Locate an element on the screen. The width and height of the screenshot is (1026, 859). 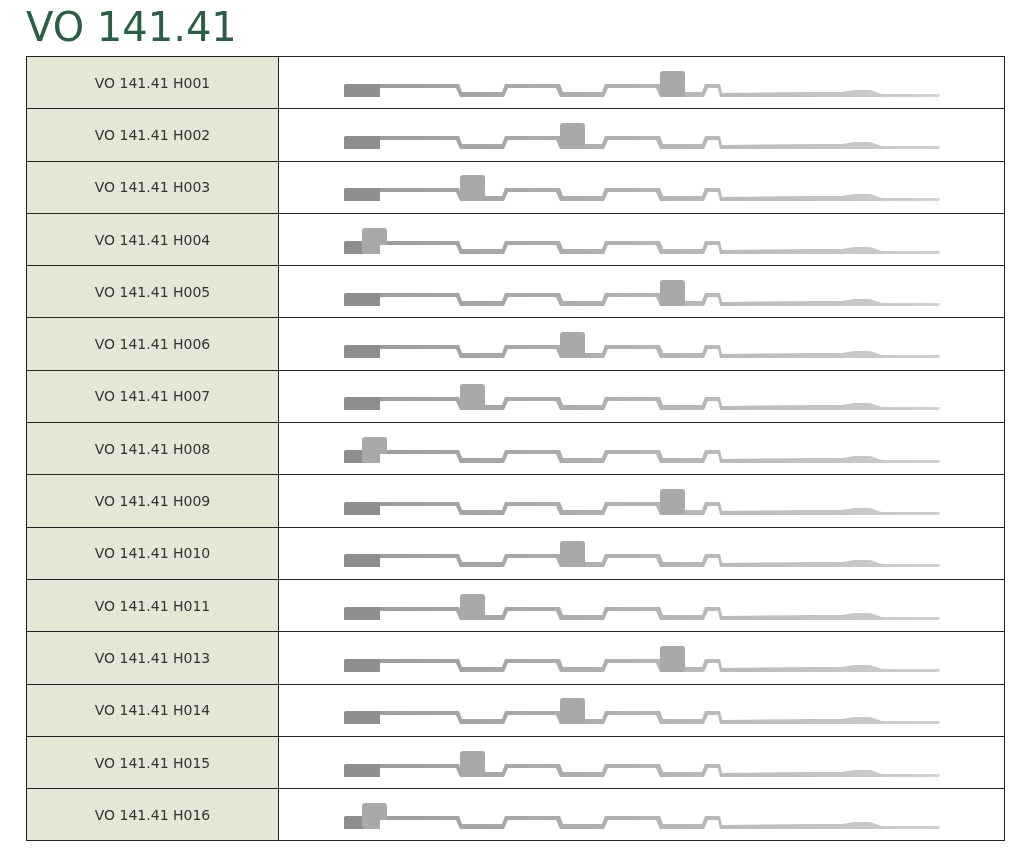
needle-code-cell: VO 141.41 H015 is located at coordinates (152, 762).